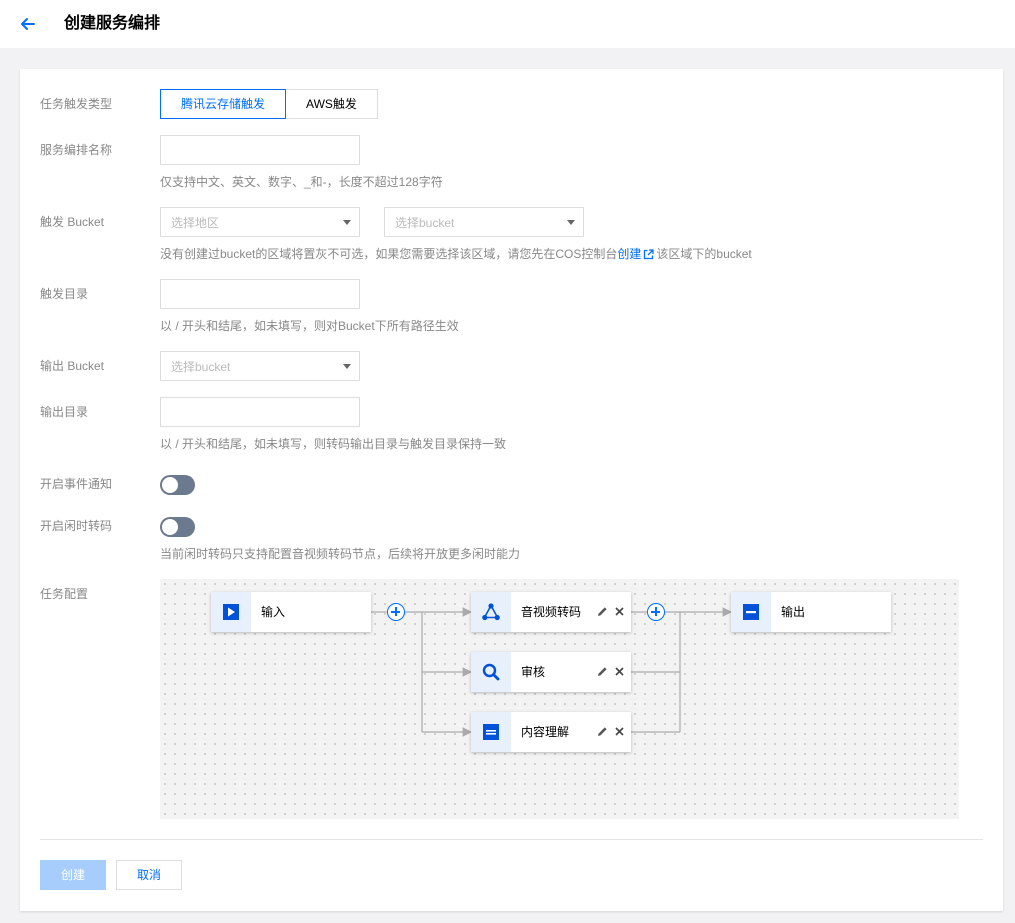 The width and height of the screenshot is (1015, 923). I want to click on workflow-node-transcode: 音视频转码, so click(551, 612).